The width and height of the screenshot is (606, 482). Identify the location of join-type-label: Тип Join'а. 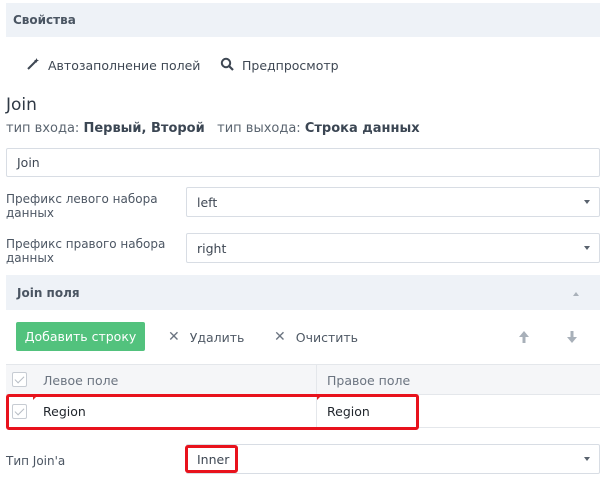
(36, 461).